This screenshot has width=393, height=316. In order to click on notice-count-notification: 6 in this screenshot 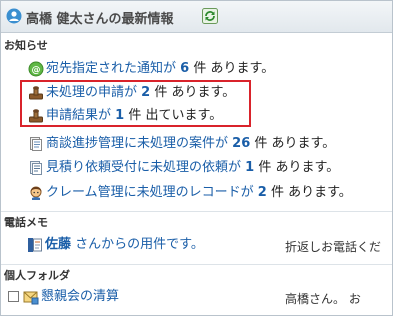, I will do `click(185, 68)`.